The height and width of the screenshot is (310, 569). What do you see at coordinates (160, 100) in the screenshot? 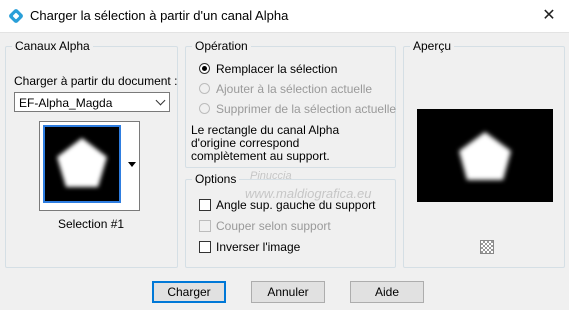
I see `chevron-down-icon` at bounding box center [160, 100].